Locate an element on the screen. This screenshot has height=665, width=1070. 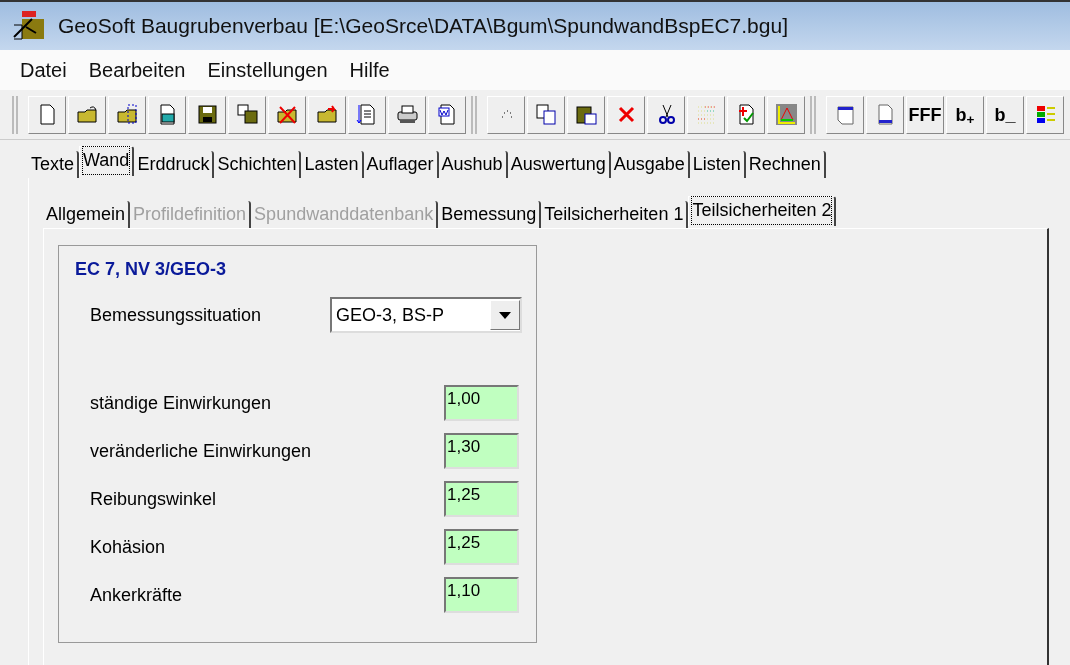
menu-item: Datei is located at coordinates (43, 70).